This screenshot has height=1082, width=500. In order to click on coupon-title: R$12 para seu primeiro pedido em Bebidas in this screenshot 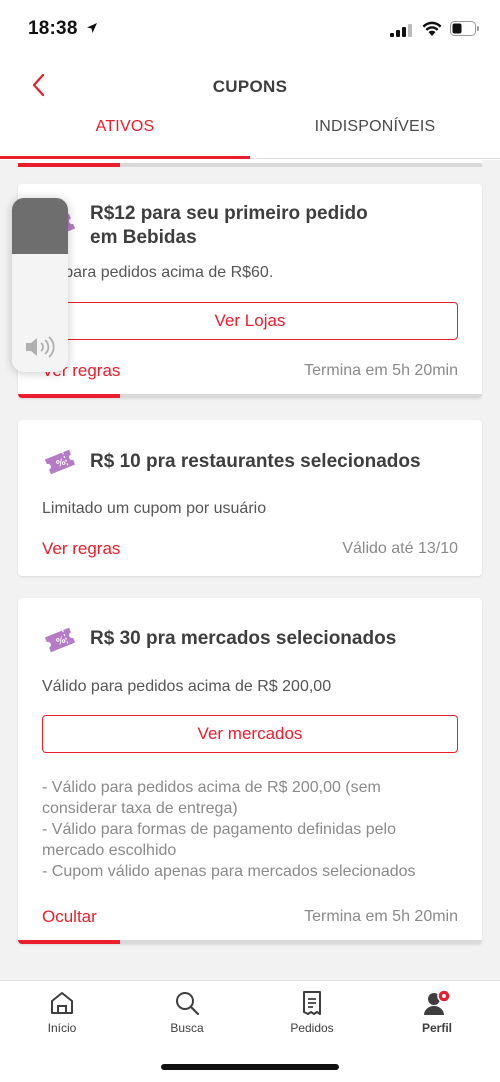, I will do `click(229, 225)`.